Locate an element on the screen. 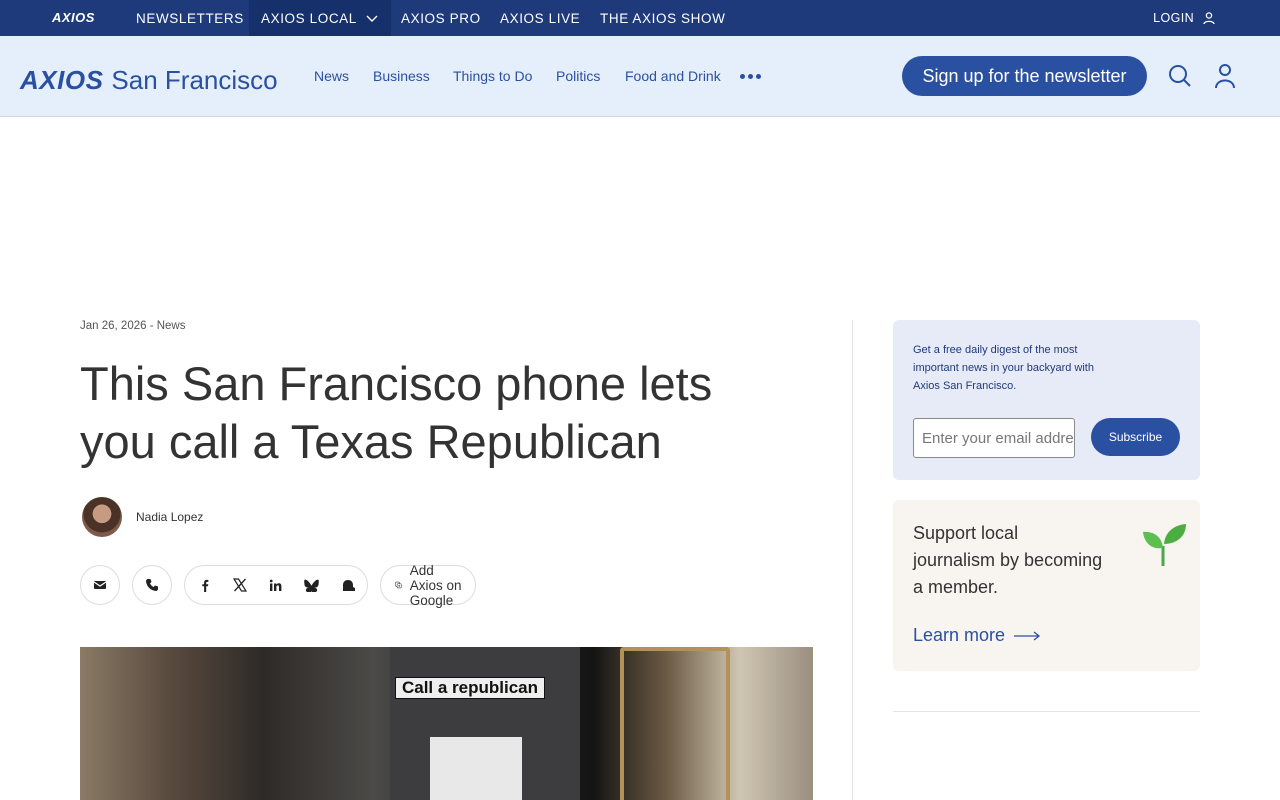 Image resolution: width=1280 pixels, height=800 pixels. add-axios-on-google-label: Add Axios on Google is located at coordinates (435, 585).